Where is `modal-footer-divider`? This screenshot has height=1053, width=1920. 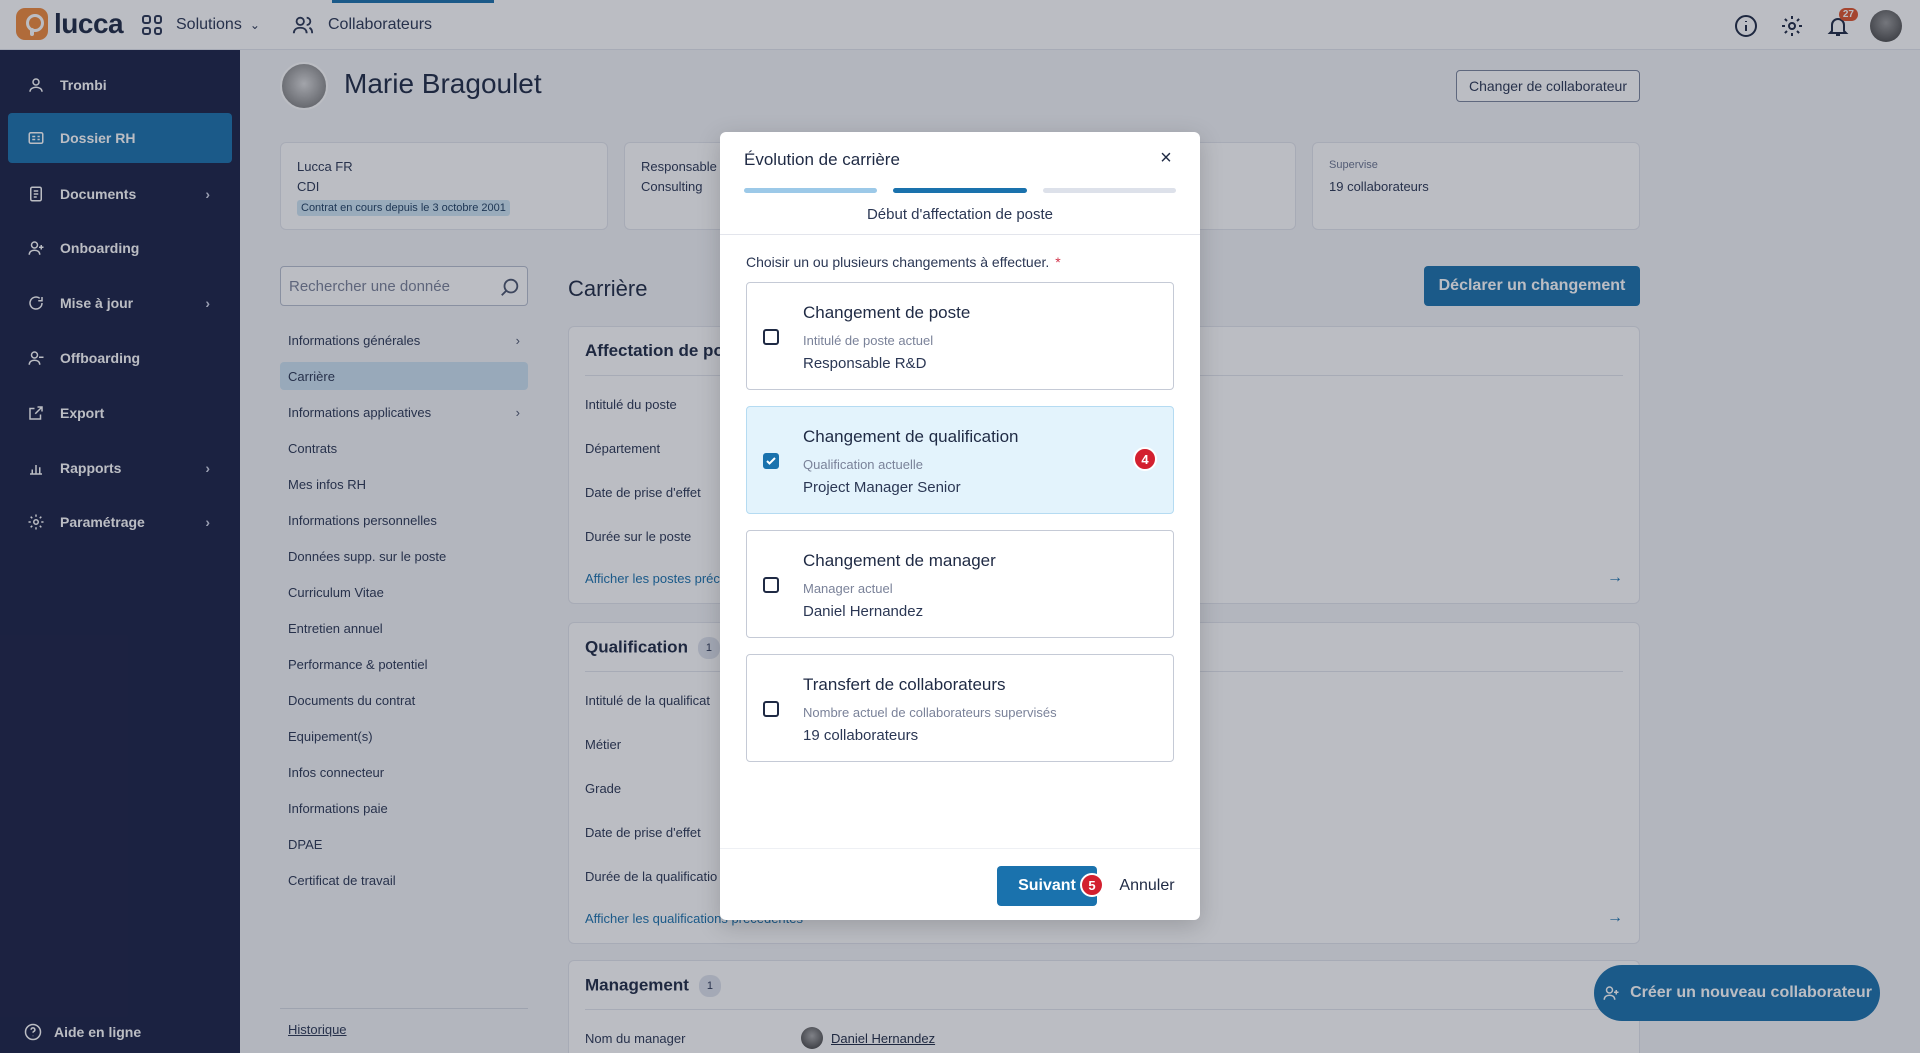
modal-footer-divider is located at coordinates (960, 848).